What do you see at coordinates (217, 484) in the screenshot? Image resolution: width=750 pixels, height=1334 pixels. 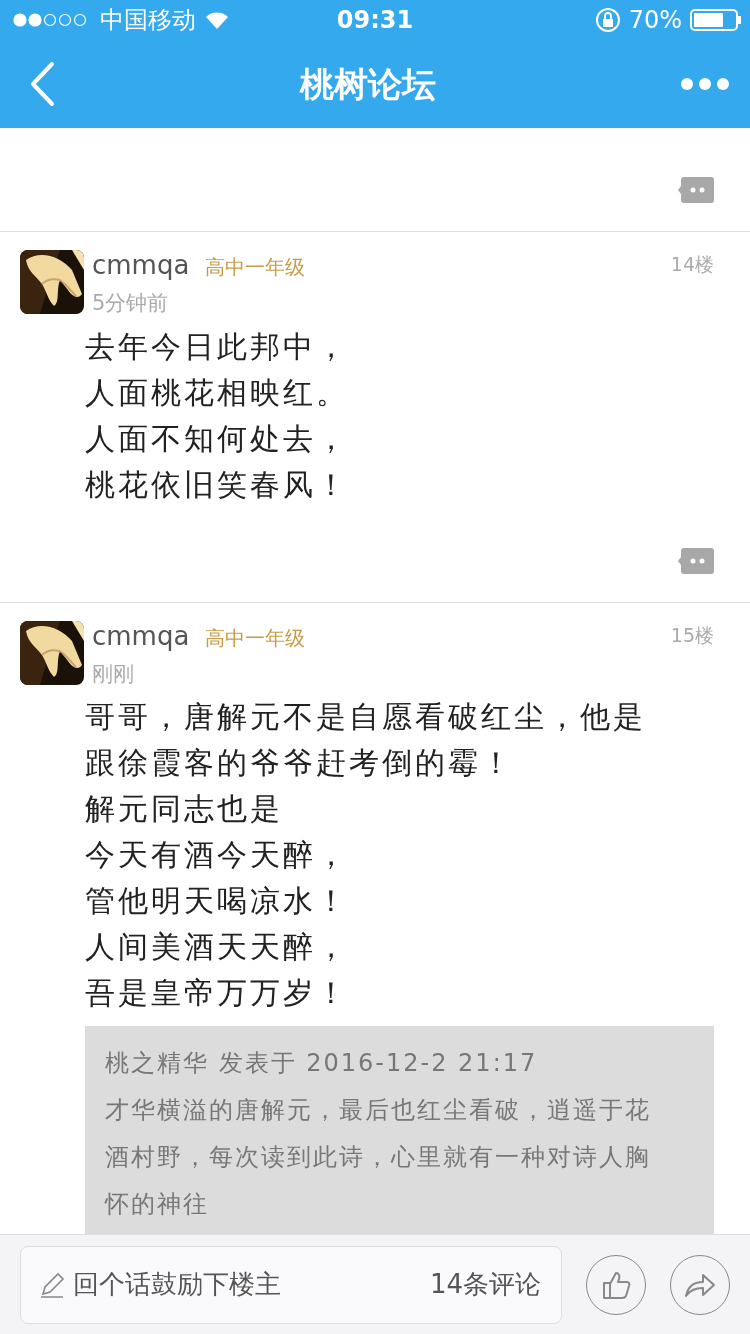 I see `post-line: 桃花依旧笑春风！` at bounding box center [217, 484].